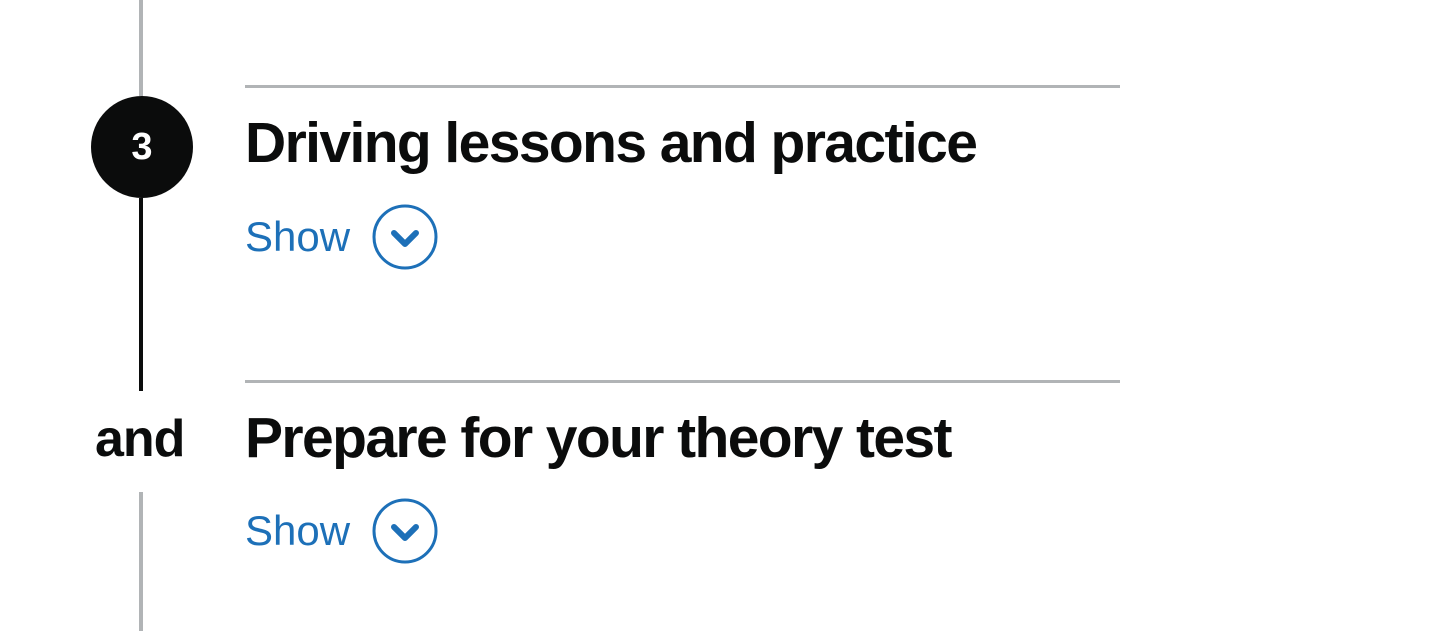 The height and width of the screenshot is (631, 1444). I want to click on timeline-line-active, so click(141, 294).